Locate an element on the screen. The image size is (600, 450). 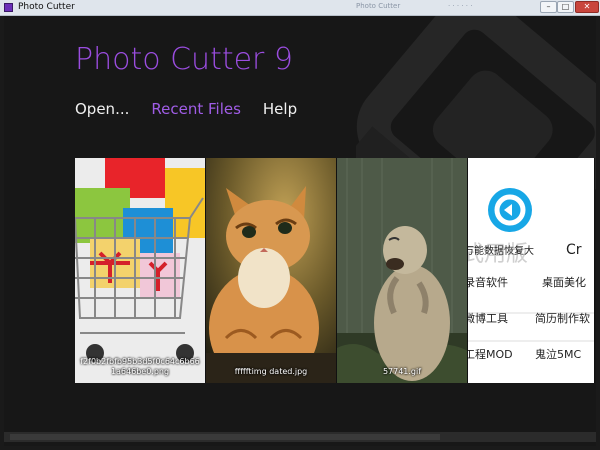
promo-text: 桌面美化 is located at coordinates (564, 282).